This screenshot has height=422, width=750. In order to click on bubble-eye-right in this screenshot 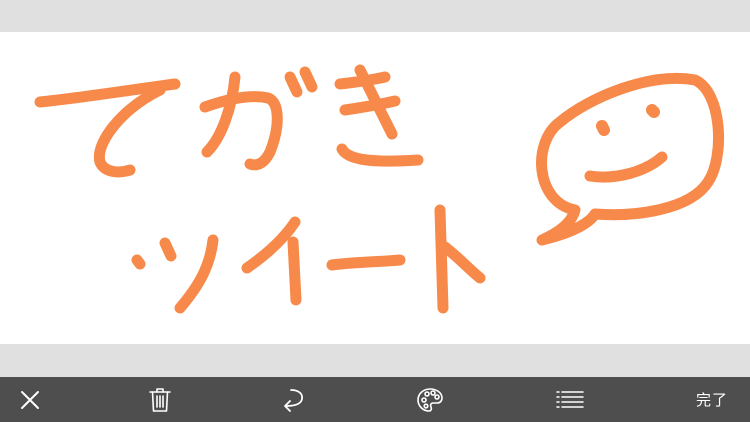, I will do `click(653, 111)`.